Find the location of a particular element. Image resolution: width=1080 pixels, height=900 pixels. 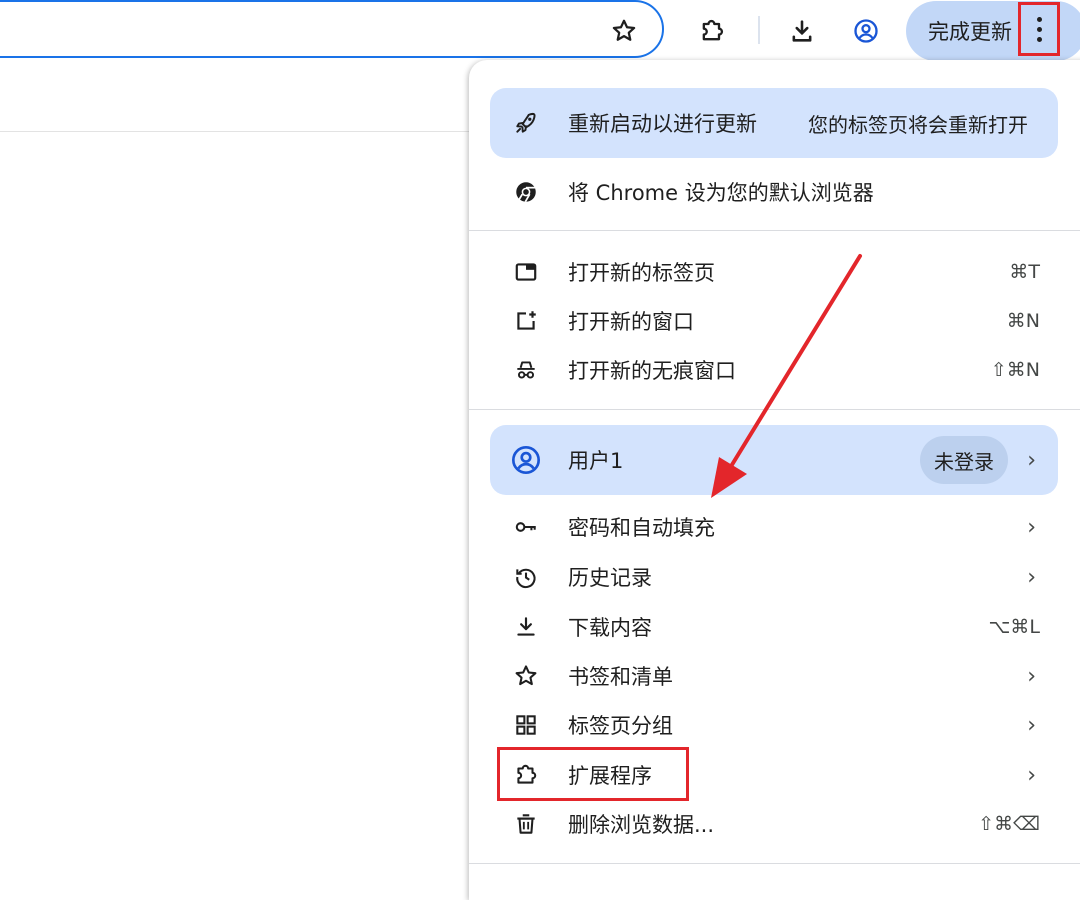

history-icon is located at coordinates (526, 577).